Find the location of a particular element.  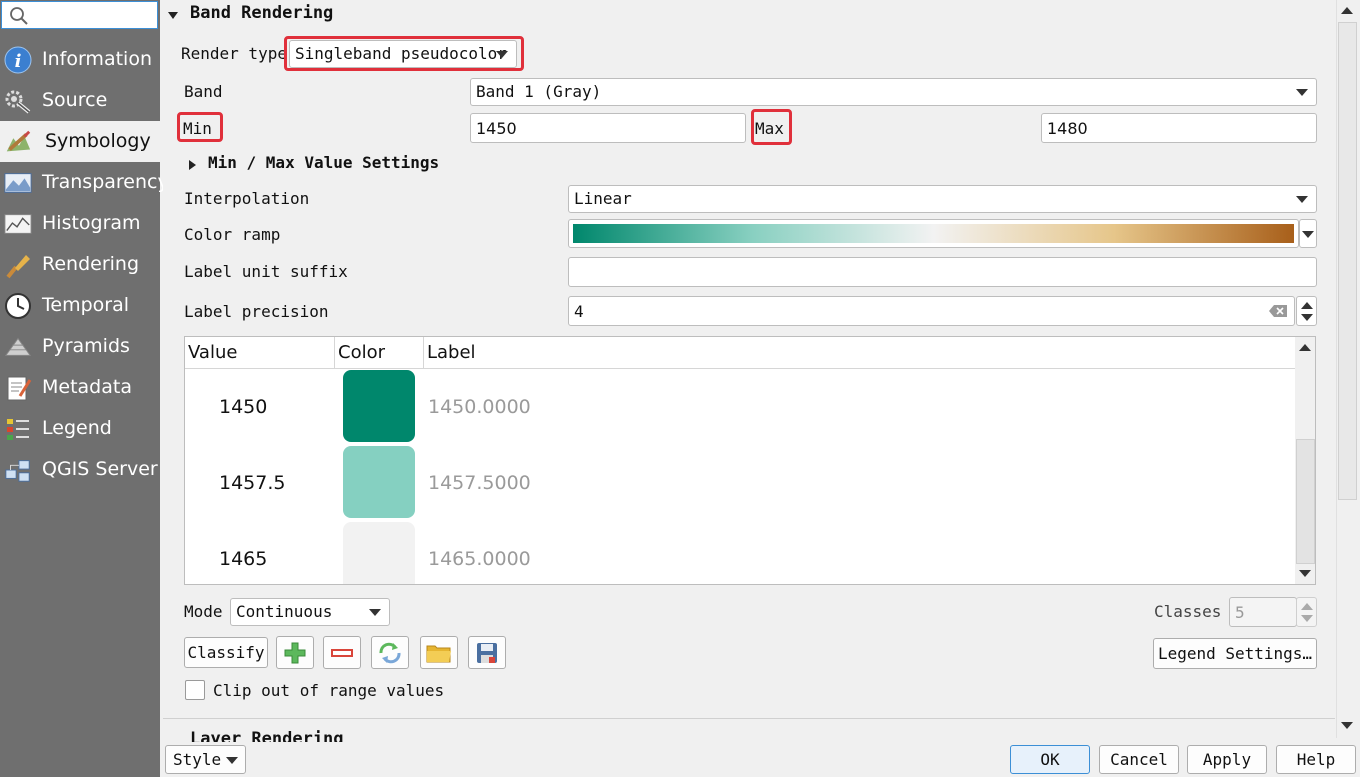

row-label: 1465.0000 is located at coordinates (479, 559).